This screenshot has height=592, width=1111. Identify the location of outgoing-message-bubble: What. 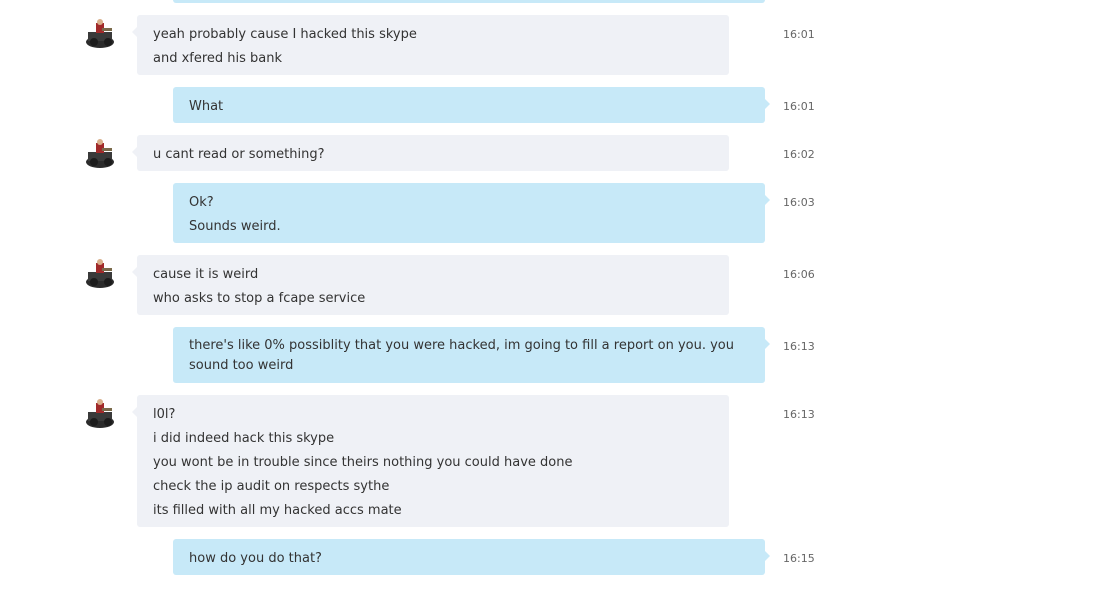
(471, 105).